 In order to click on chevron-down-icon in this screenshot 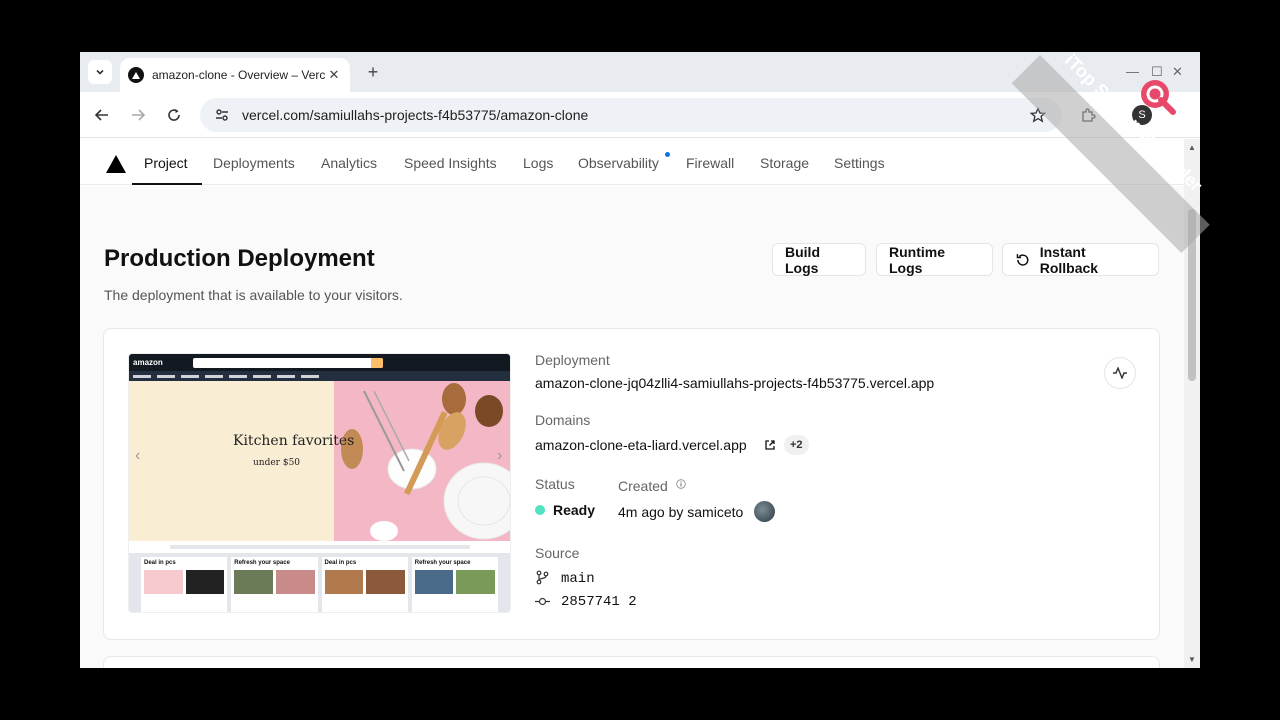, I will do `click(100, 72)`.